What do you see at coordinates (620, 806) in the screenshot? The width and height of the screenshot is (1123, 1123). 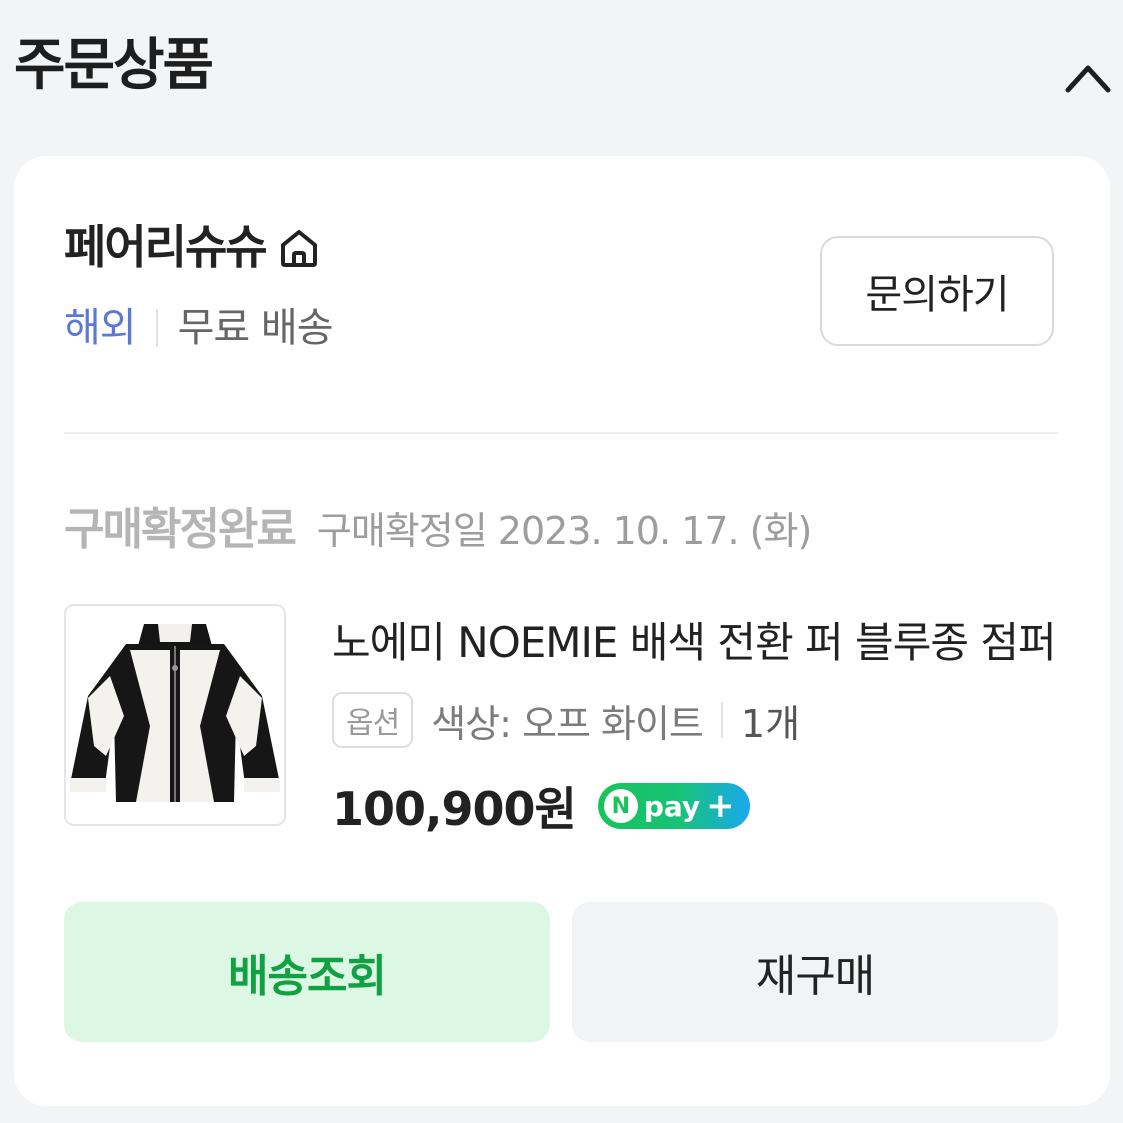 I see `npay-n-icon: N` at bounding box center [620, 806].